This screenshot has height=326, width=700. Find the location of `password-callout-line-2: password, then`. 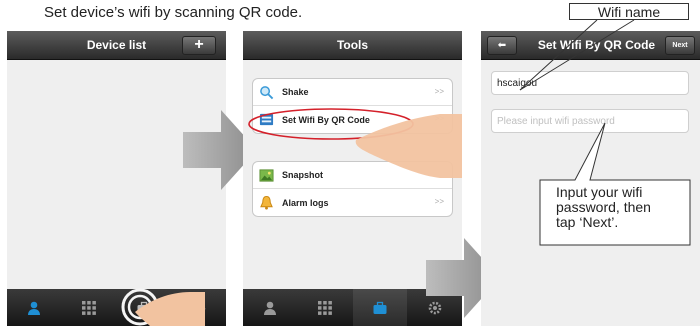

password-callout-line-2: password, then is located at coordinates (603, 207).